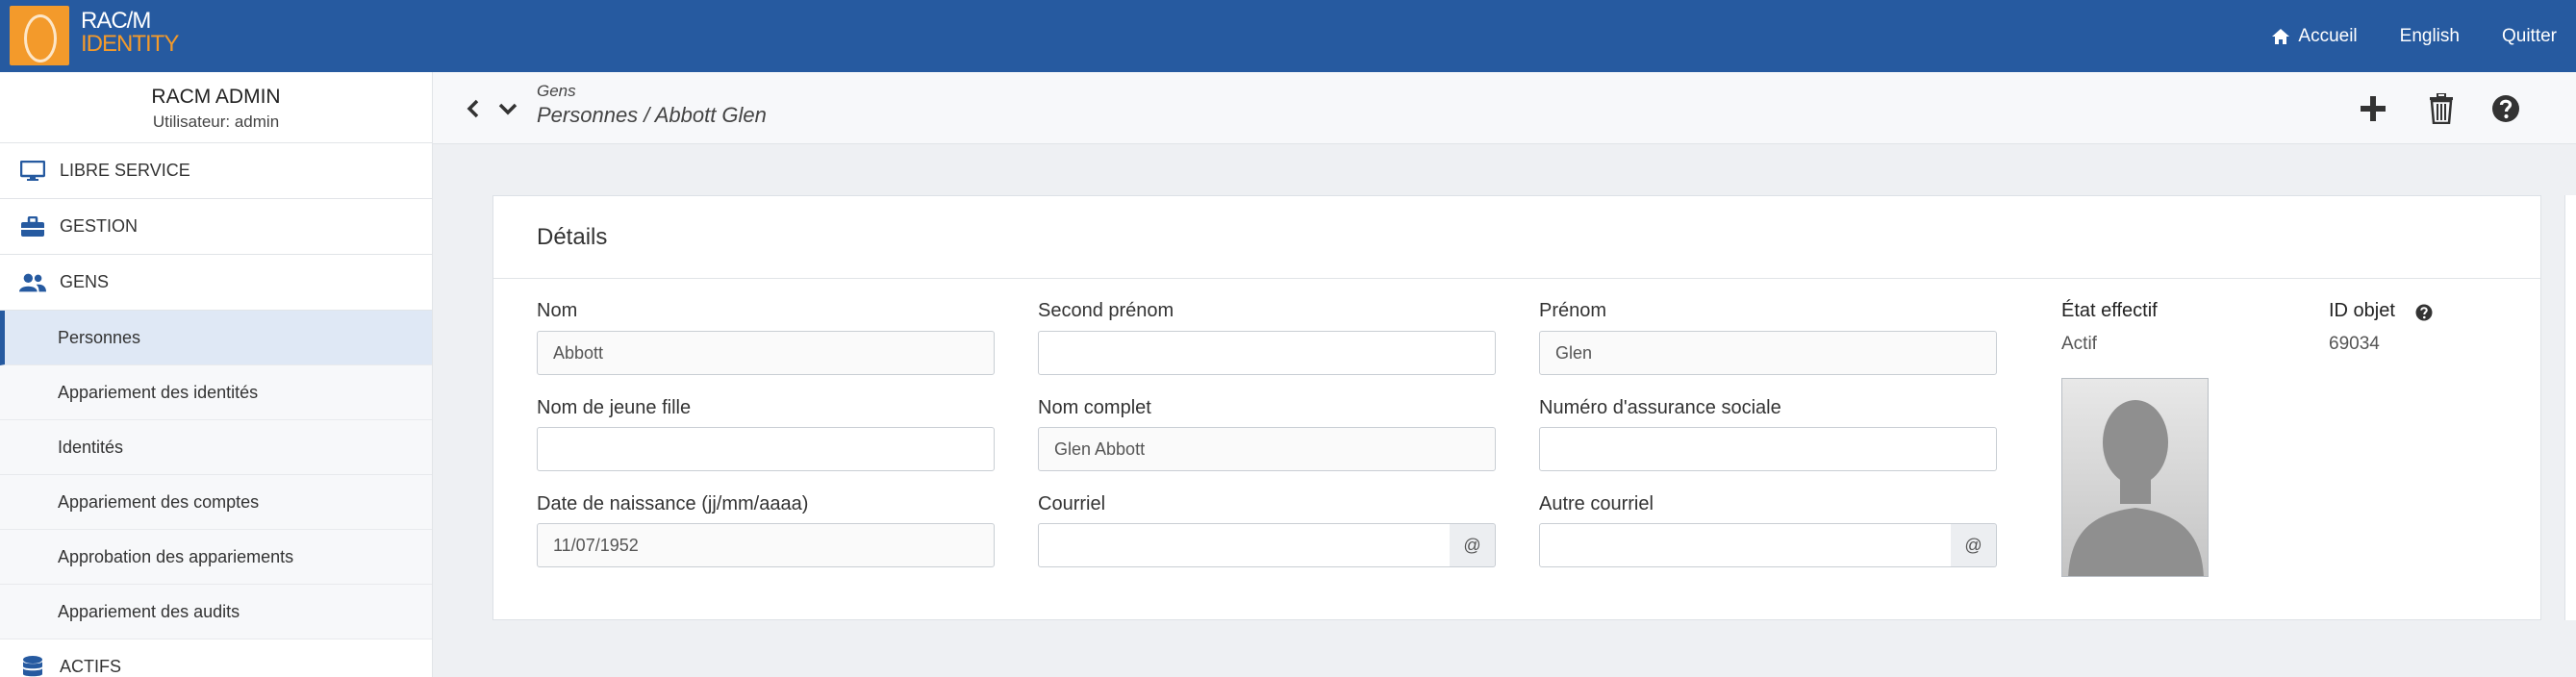  Describe the element at coordinates (614, 407) in the screenshot. I see `nom-jeune-fille-label: Nom de jeune fille` at that location.